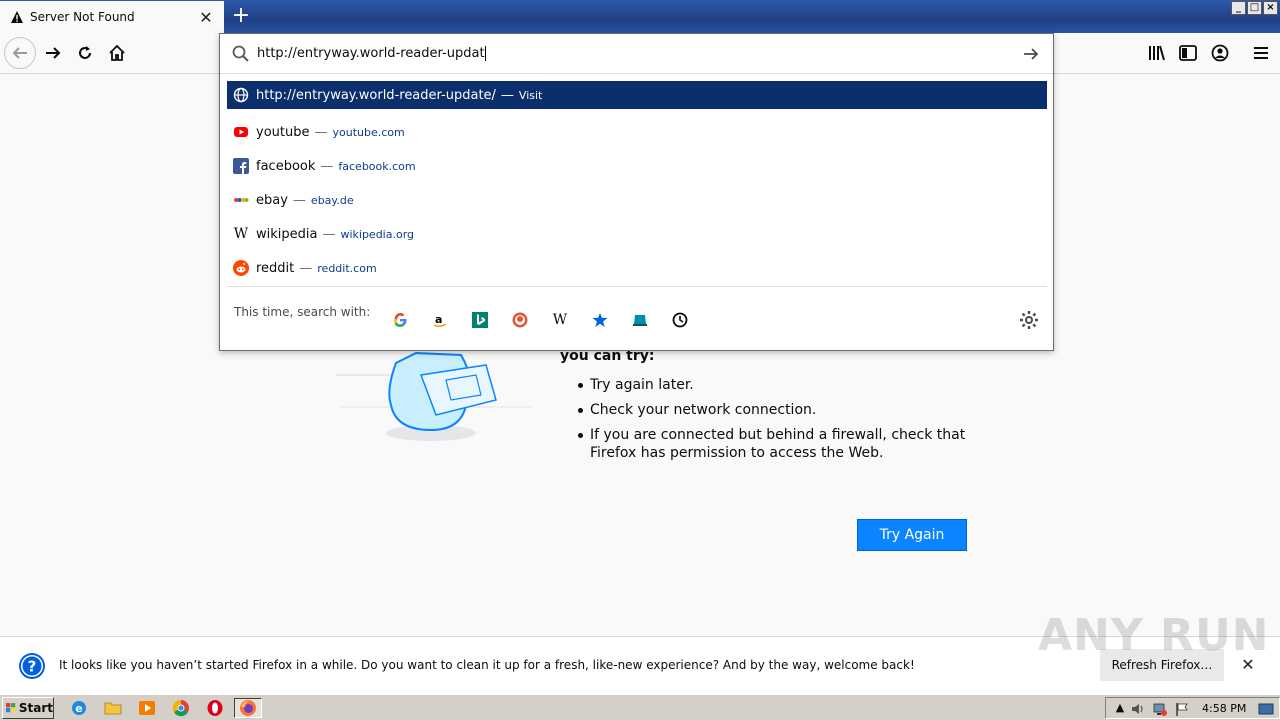 Image resolution: width=1280 pixels, height=720 pixels. I want to click on urlbar-input: http://entryway.world-reader-updat, so click(636, 54).